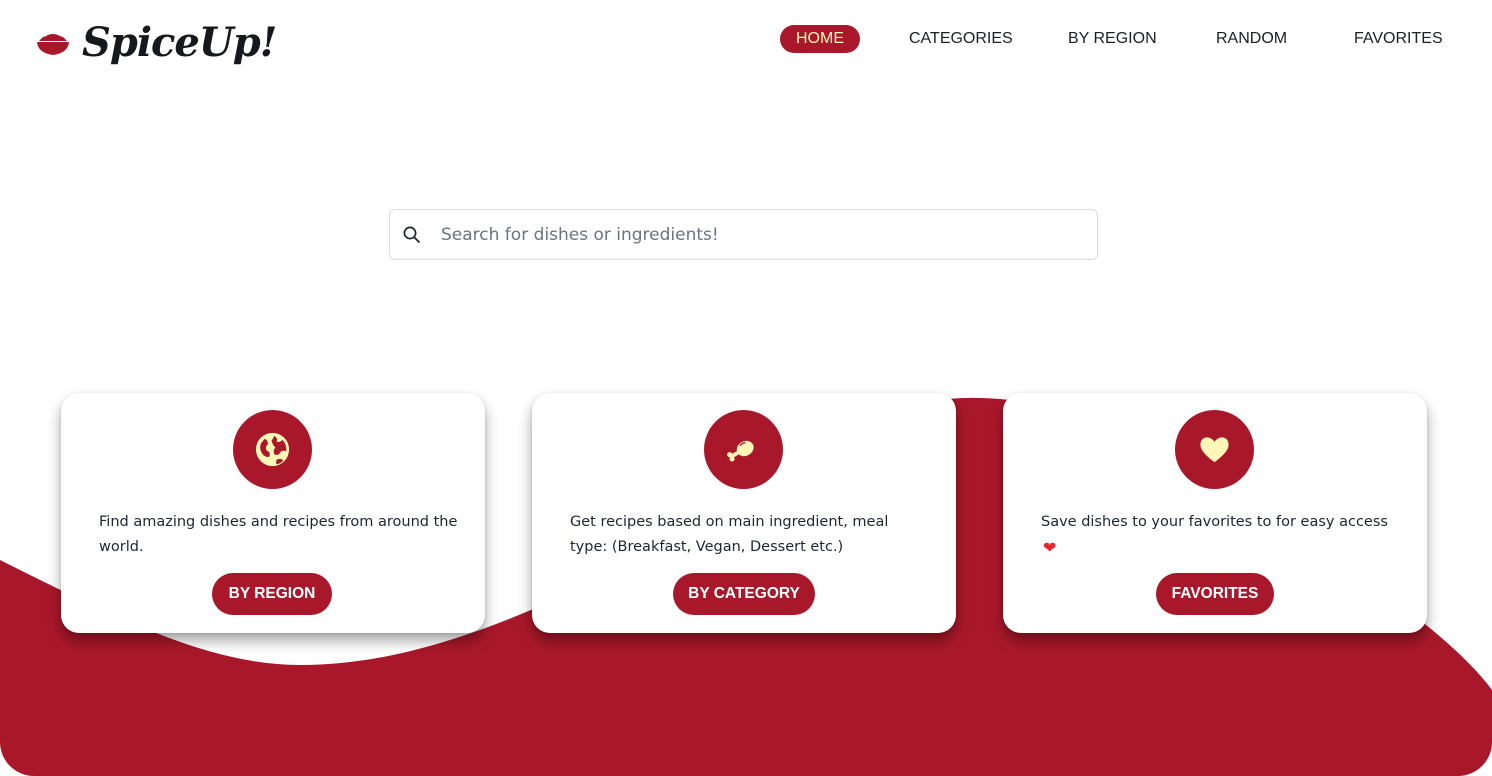 Image resolution: width=1492 pixels, height=776 pixels. Describe the element at coordinates (961, 39) in the screenshot. I see `nav-categories: CATEGORIES` at that location.